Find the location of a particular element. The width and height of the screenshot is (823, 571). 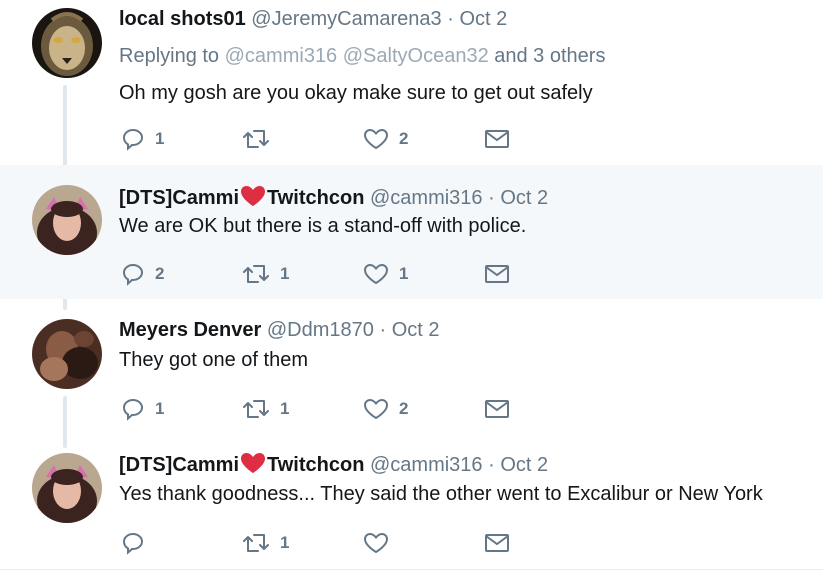

like-button is located at coordinates (381, 543).